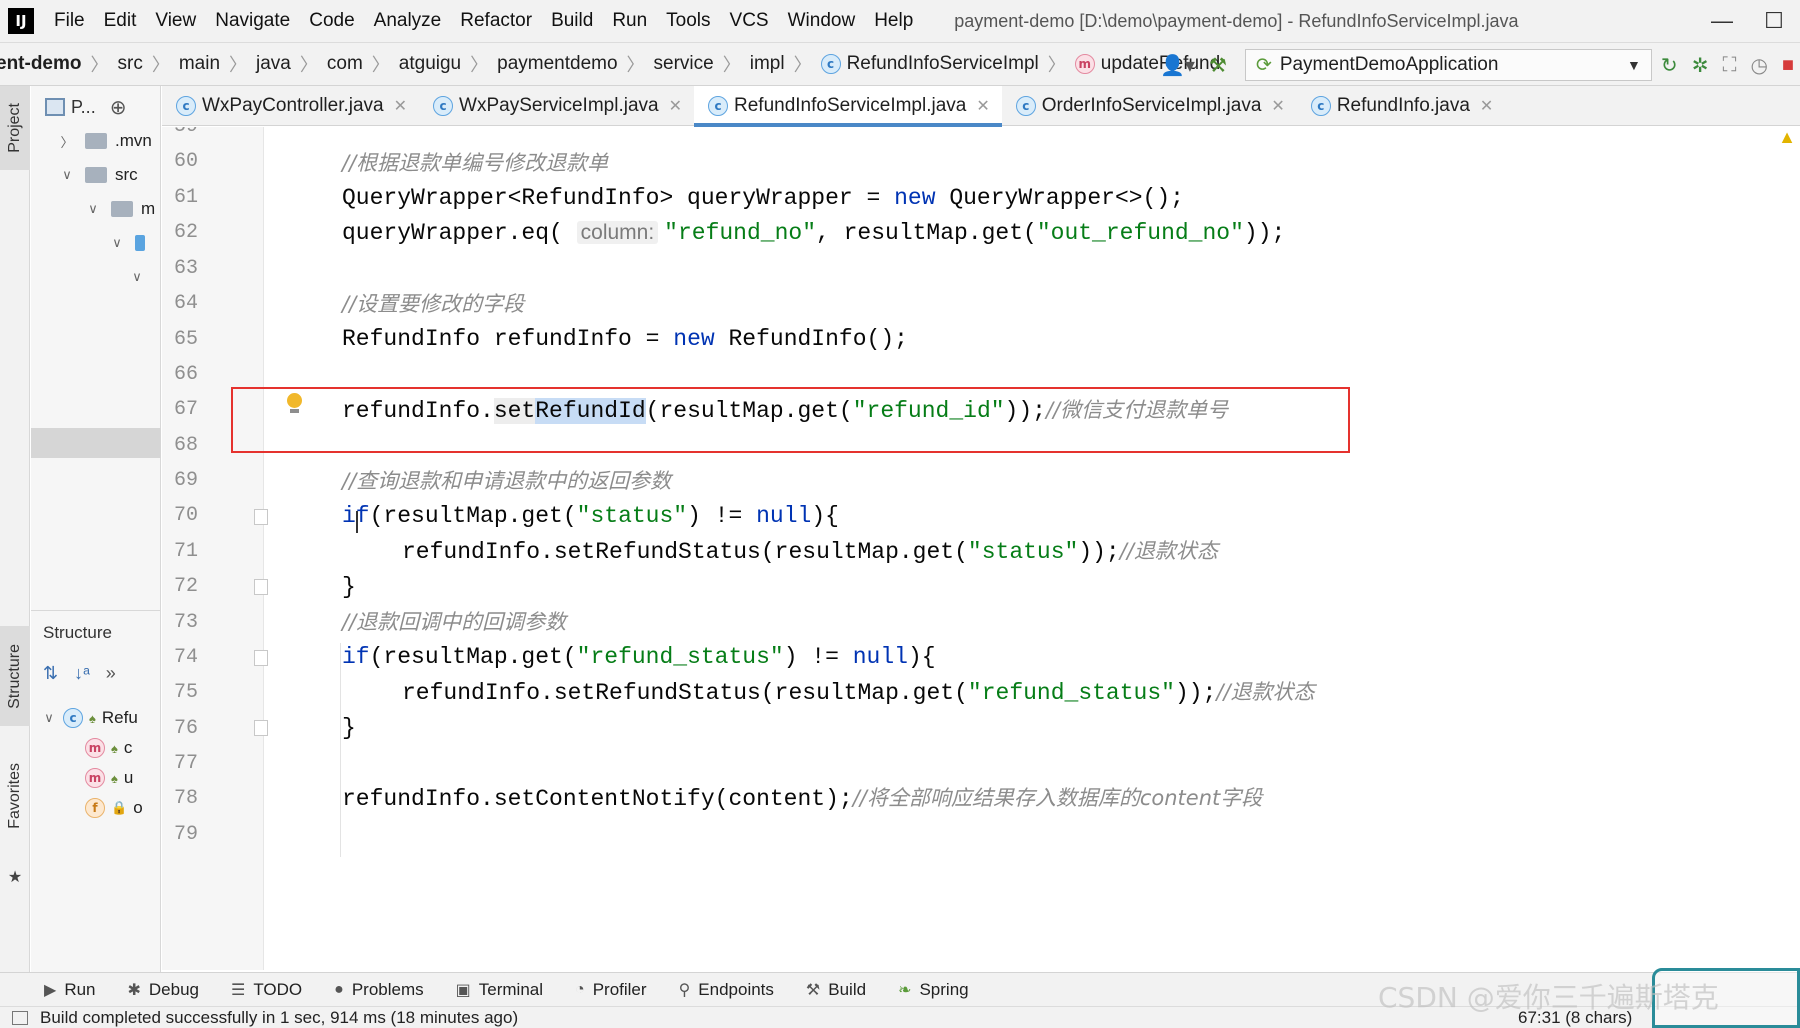  I want to click on menu-run: Run, so click(629, 21).